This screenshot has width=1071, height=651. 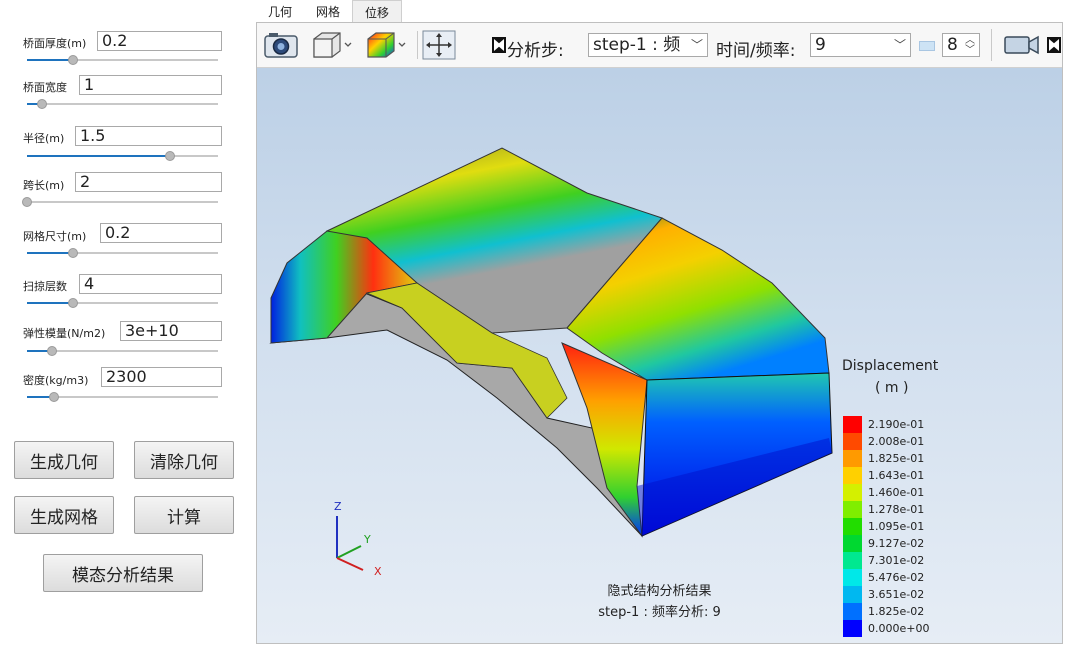 I want to click on elastic-modulus-slider, so click(x=122, y=351).